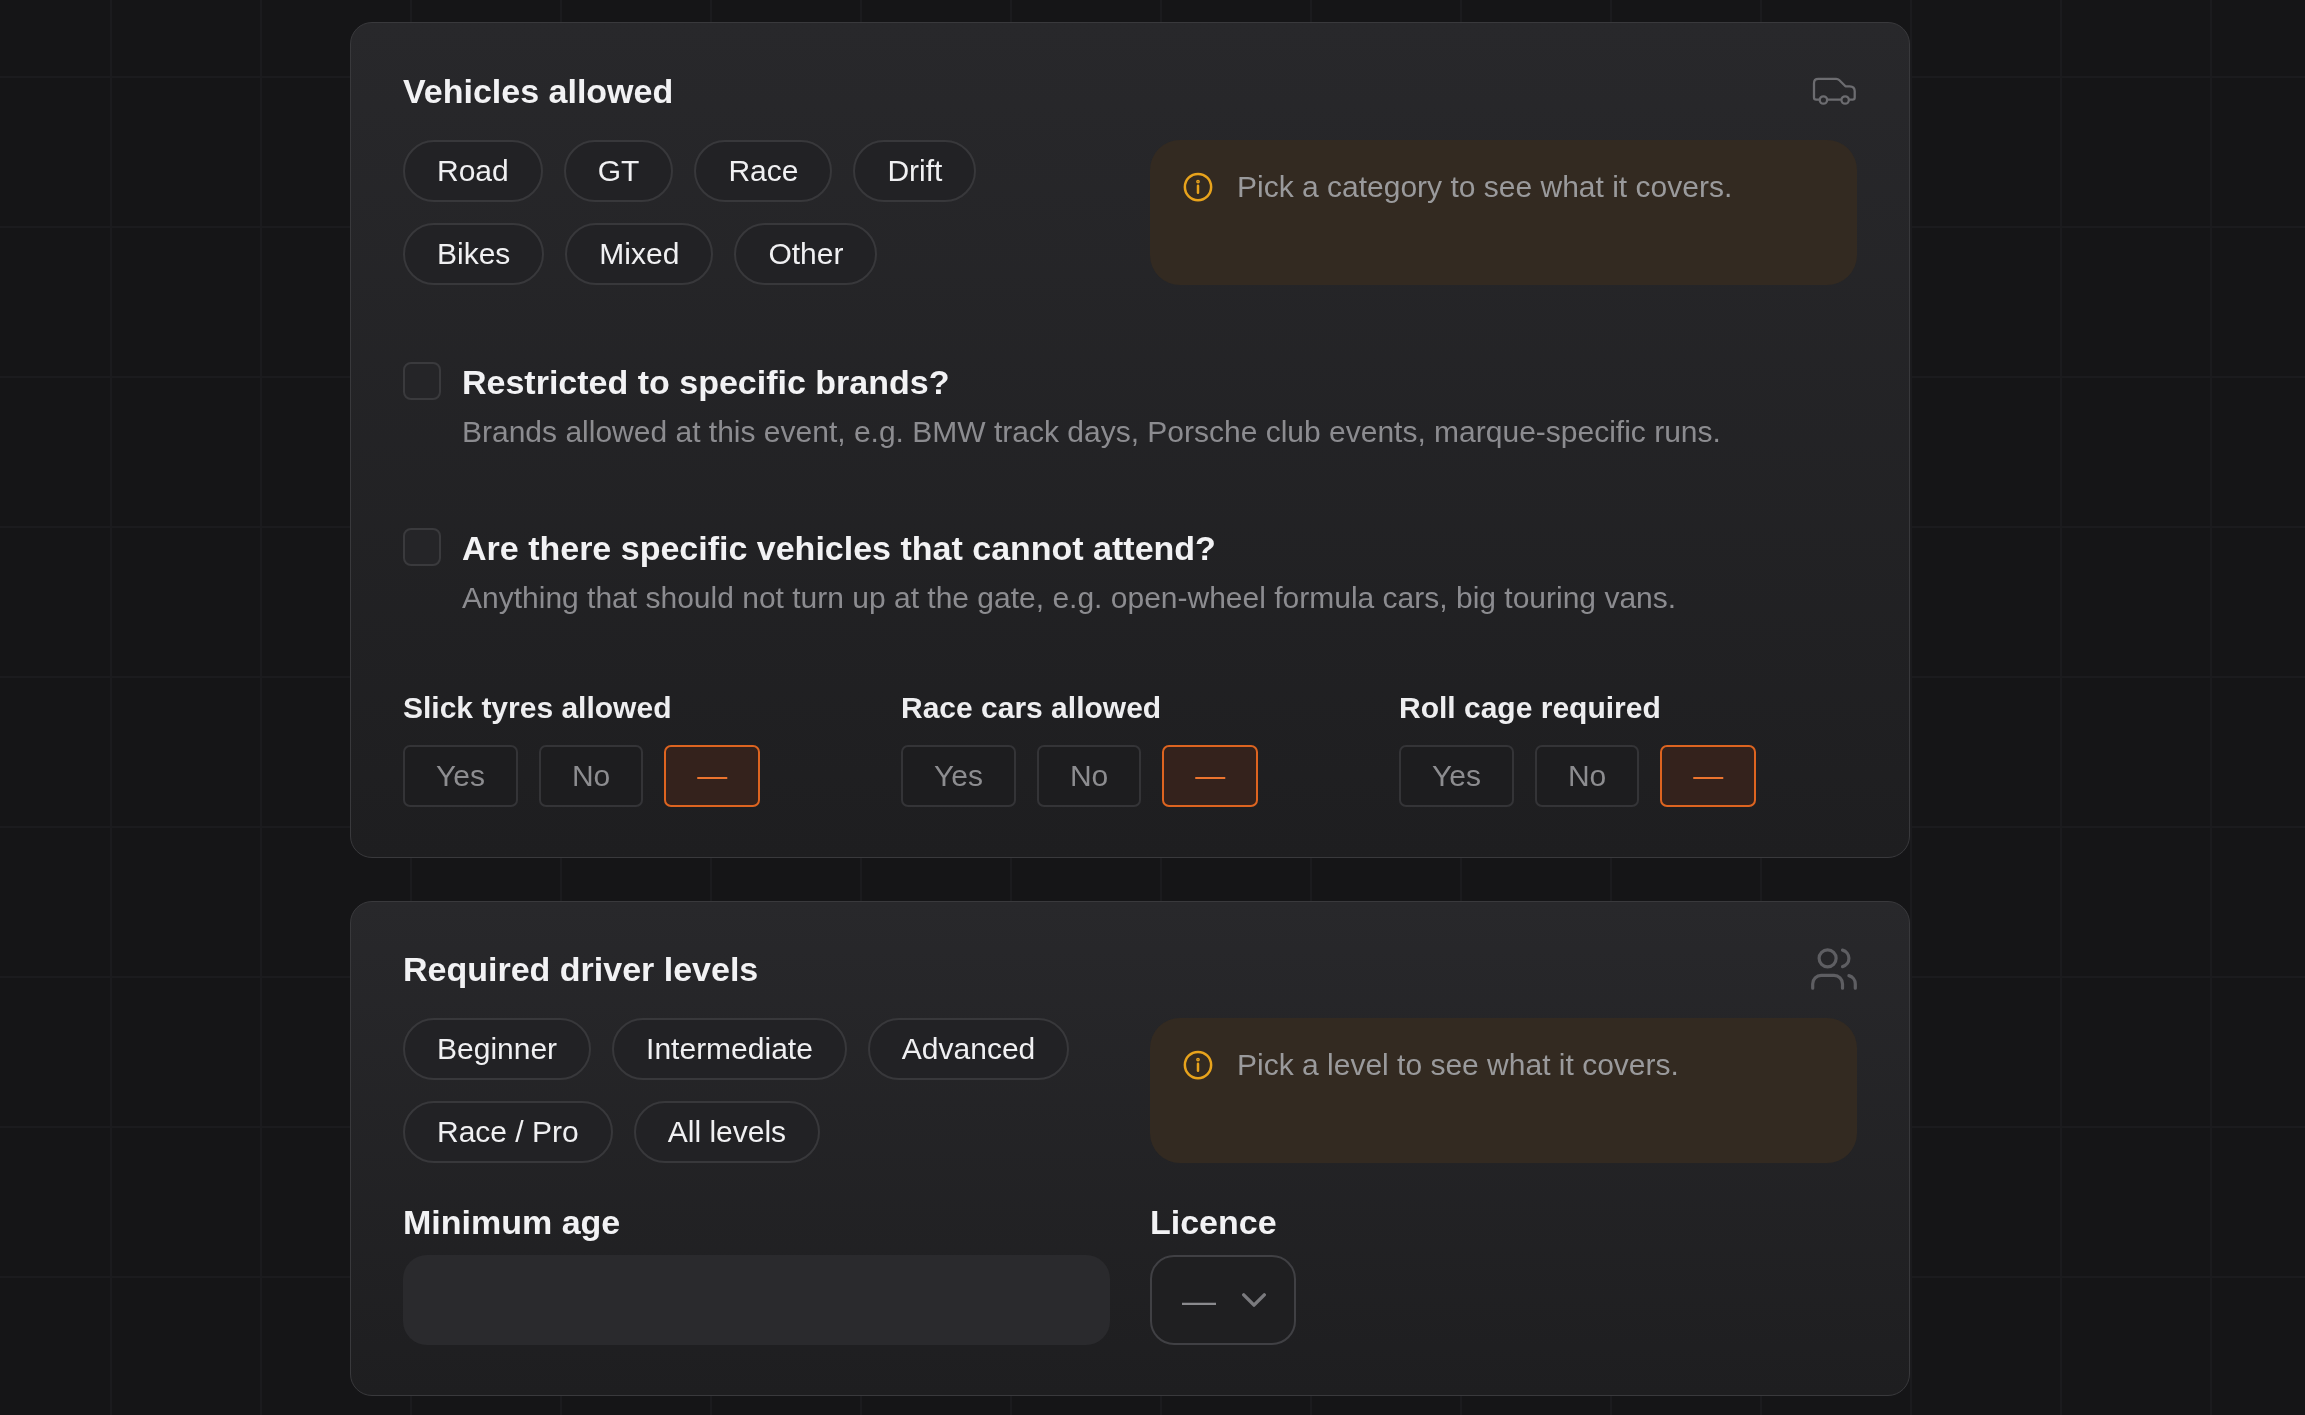  What do you see at coordinates (729, 1049) in the screenshot?
I see `level-chip: Intermediate` at bounding box center [729, 1049].